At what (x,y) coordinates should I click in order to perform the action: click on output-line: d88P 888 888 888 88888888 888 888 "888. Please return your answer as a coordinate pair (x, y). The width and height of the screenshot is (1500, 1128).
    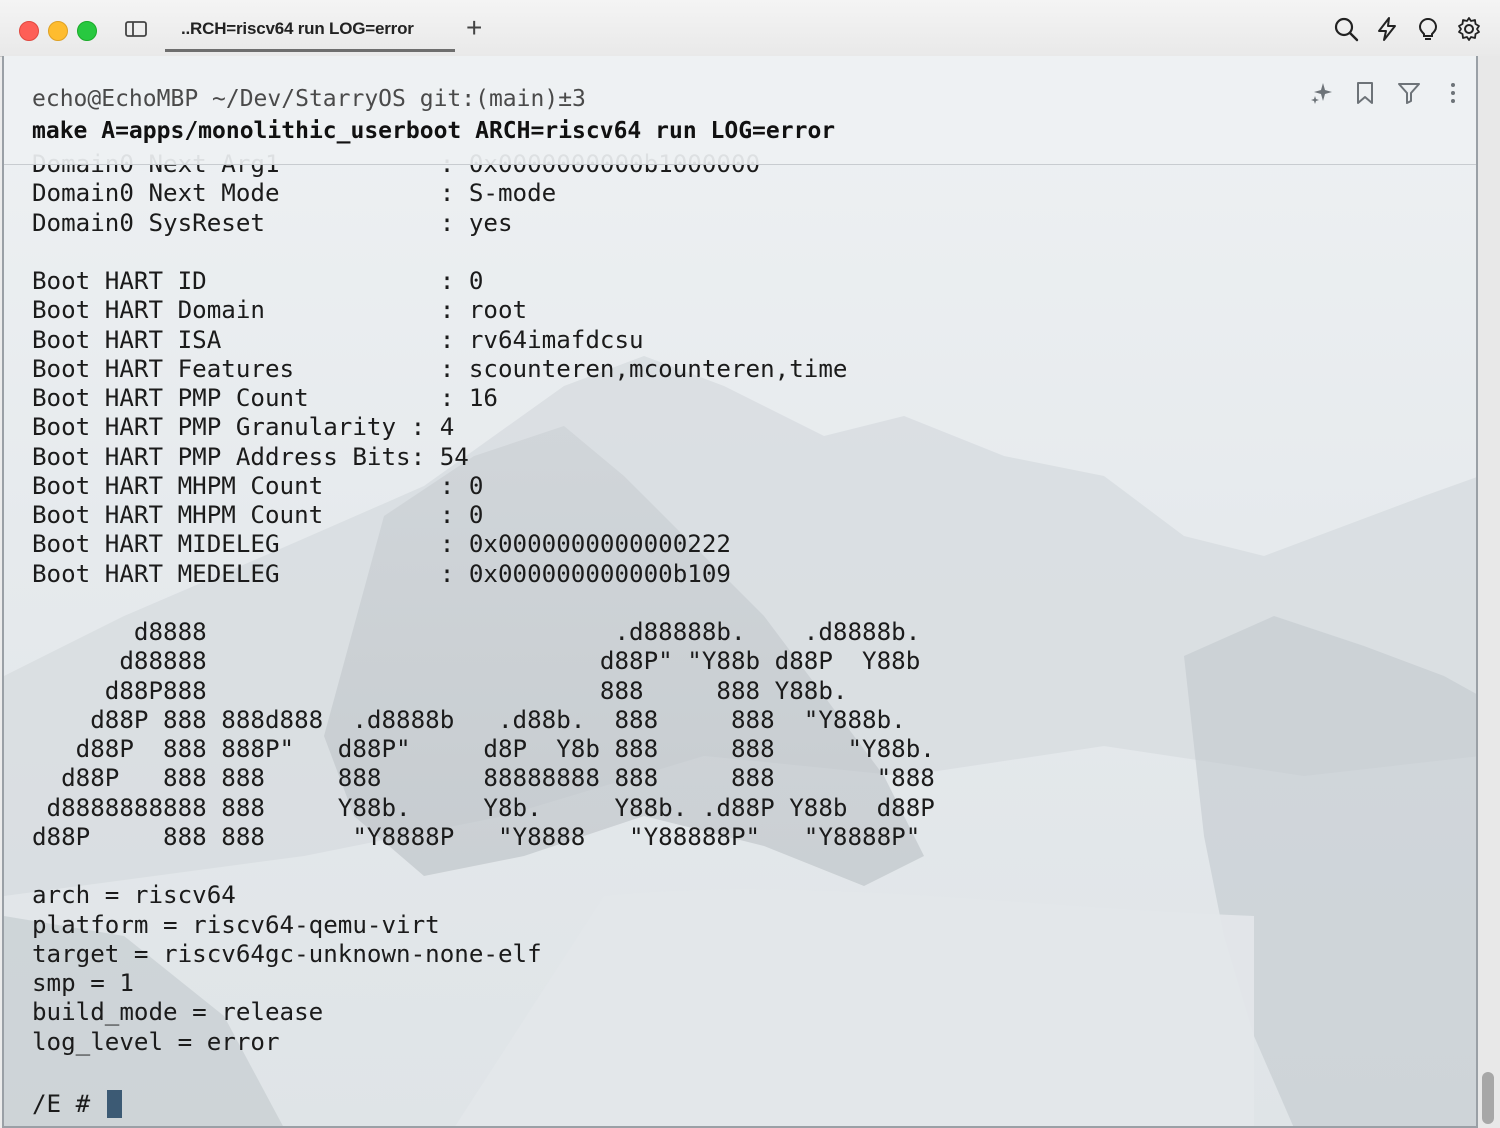
    Looking at the image, I should click on (483, 778).